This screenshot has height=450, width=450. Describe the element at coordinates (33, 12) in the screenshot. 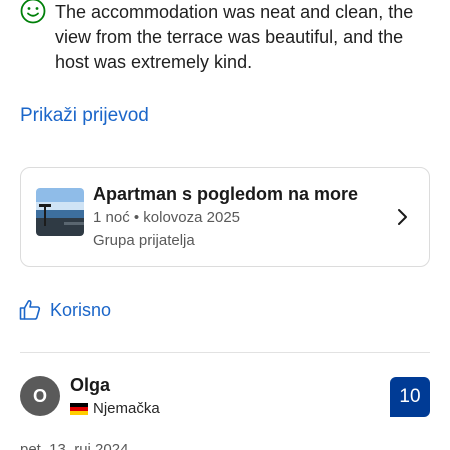

I see `smiley-icon` at that location.